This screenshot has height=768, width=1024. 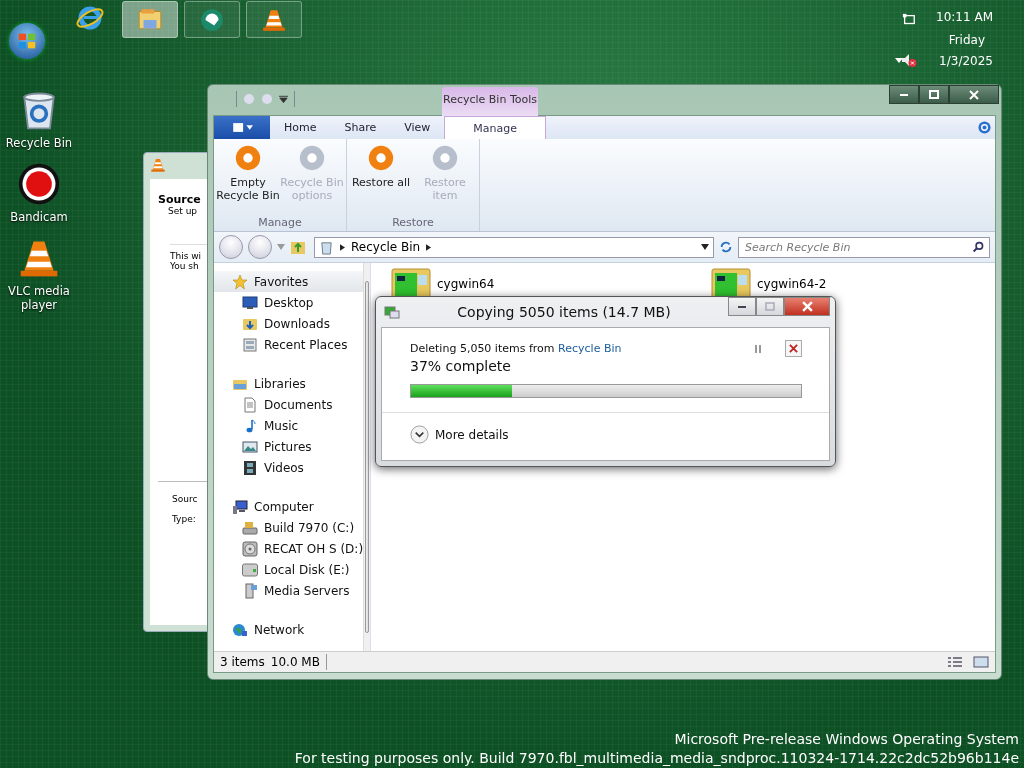 What do you see at coordinates (758, 348) in the screenshot?
I see `pause-icon` at bounding box center [758, 348].